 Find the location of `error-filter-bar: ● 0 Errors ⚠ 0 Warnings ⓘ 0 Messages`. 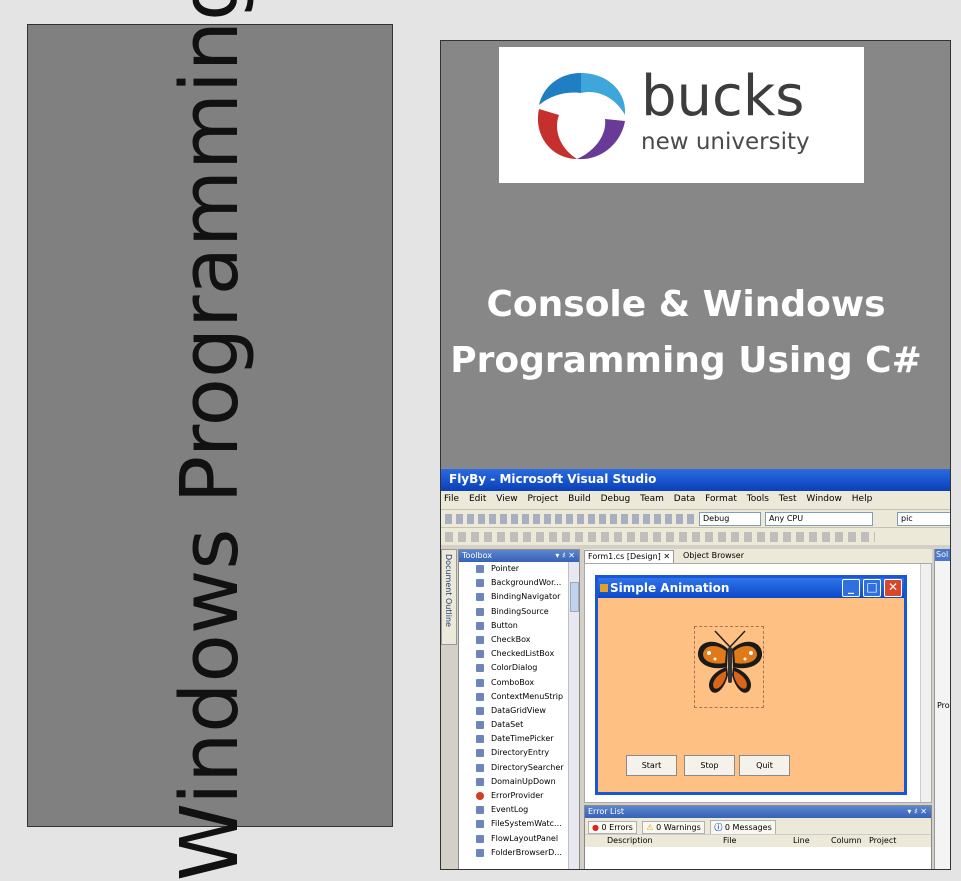

error-filter-bar: ● 0 Errors ⚠ 0 Warnings ⓘ 0 Messages is located at coordinates (758, 826).